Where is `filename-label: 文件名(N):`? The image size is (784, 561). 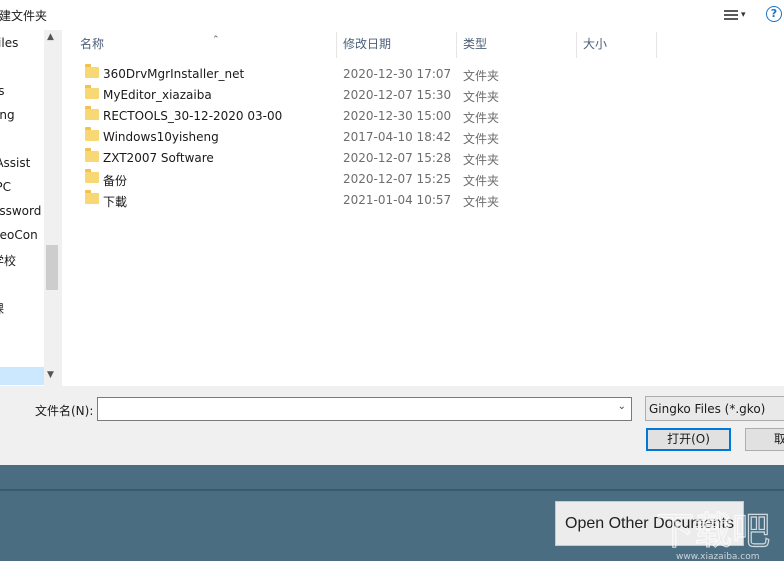
filename-label: 文件名(N): is located at coordinates (64, 411).